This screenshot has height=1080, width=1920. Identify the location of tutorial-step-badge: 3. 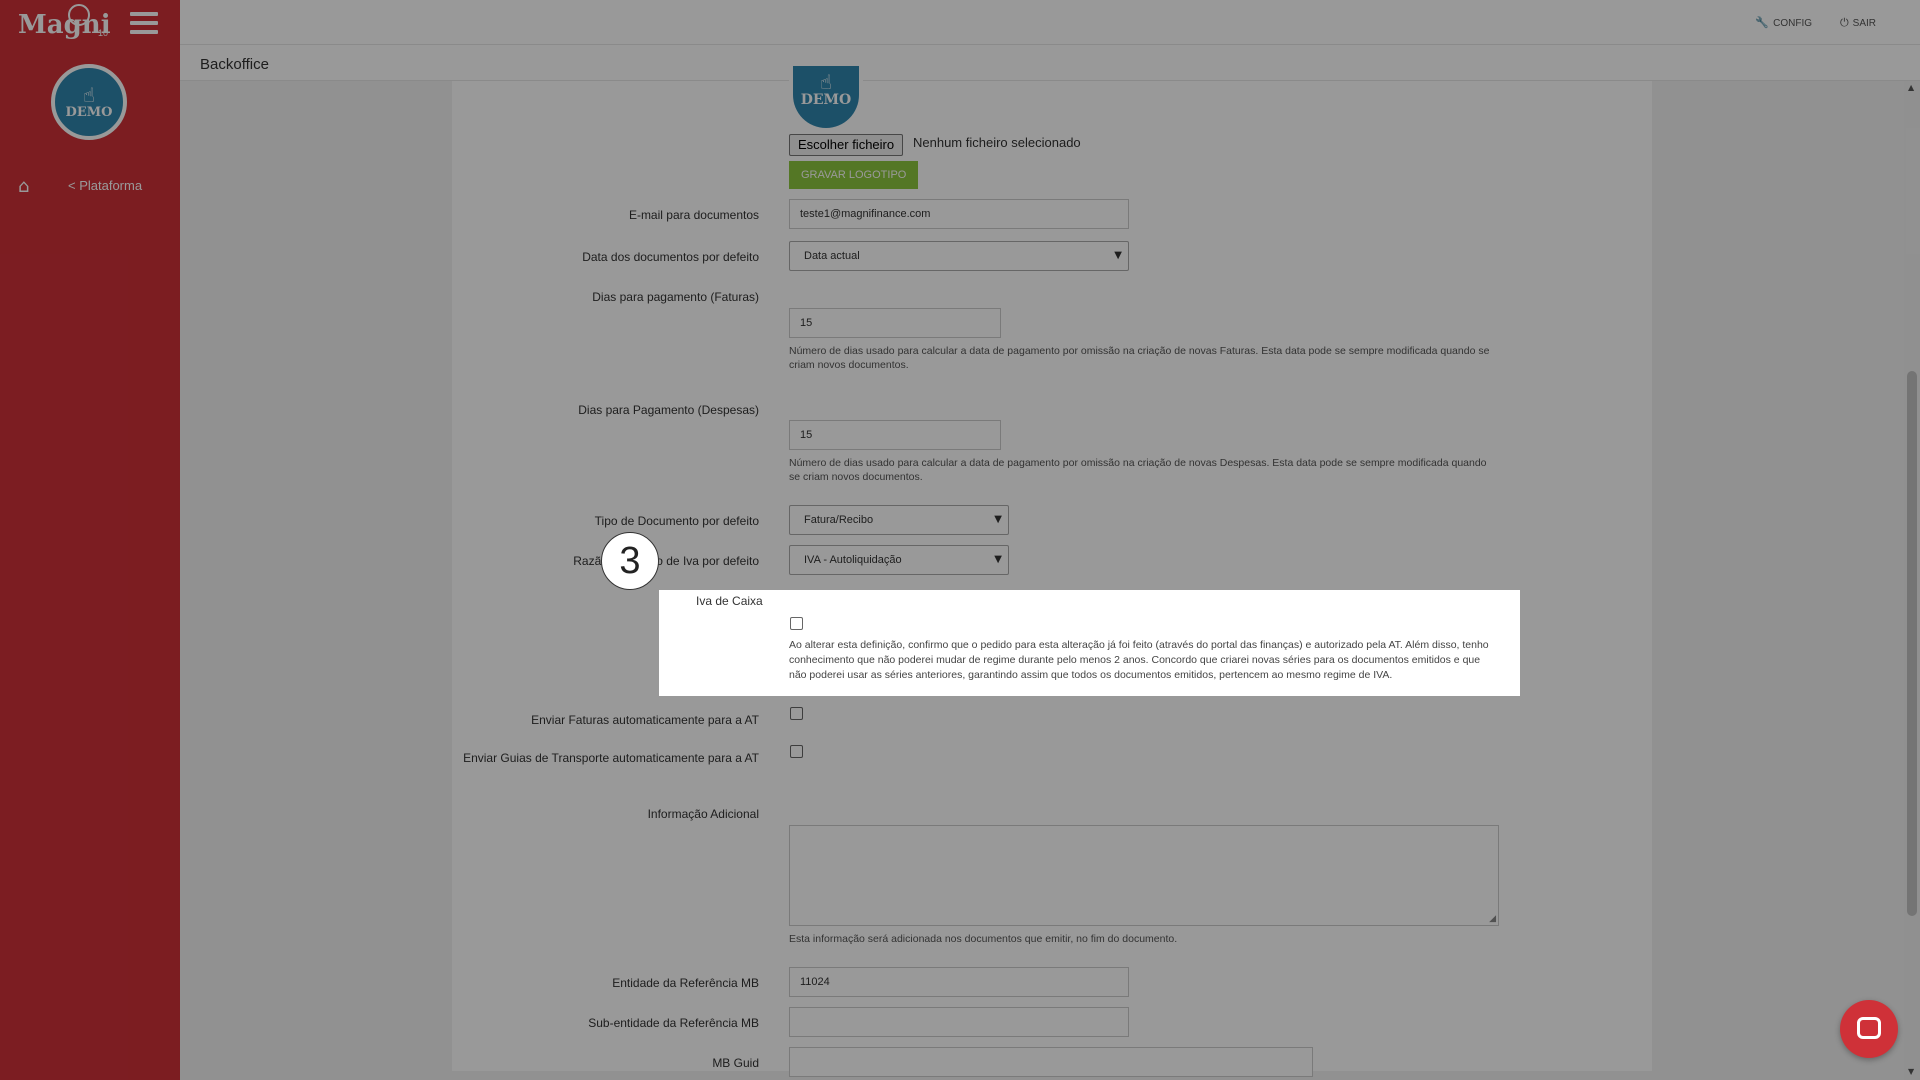
(630, 561).